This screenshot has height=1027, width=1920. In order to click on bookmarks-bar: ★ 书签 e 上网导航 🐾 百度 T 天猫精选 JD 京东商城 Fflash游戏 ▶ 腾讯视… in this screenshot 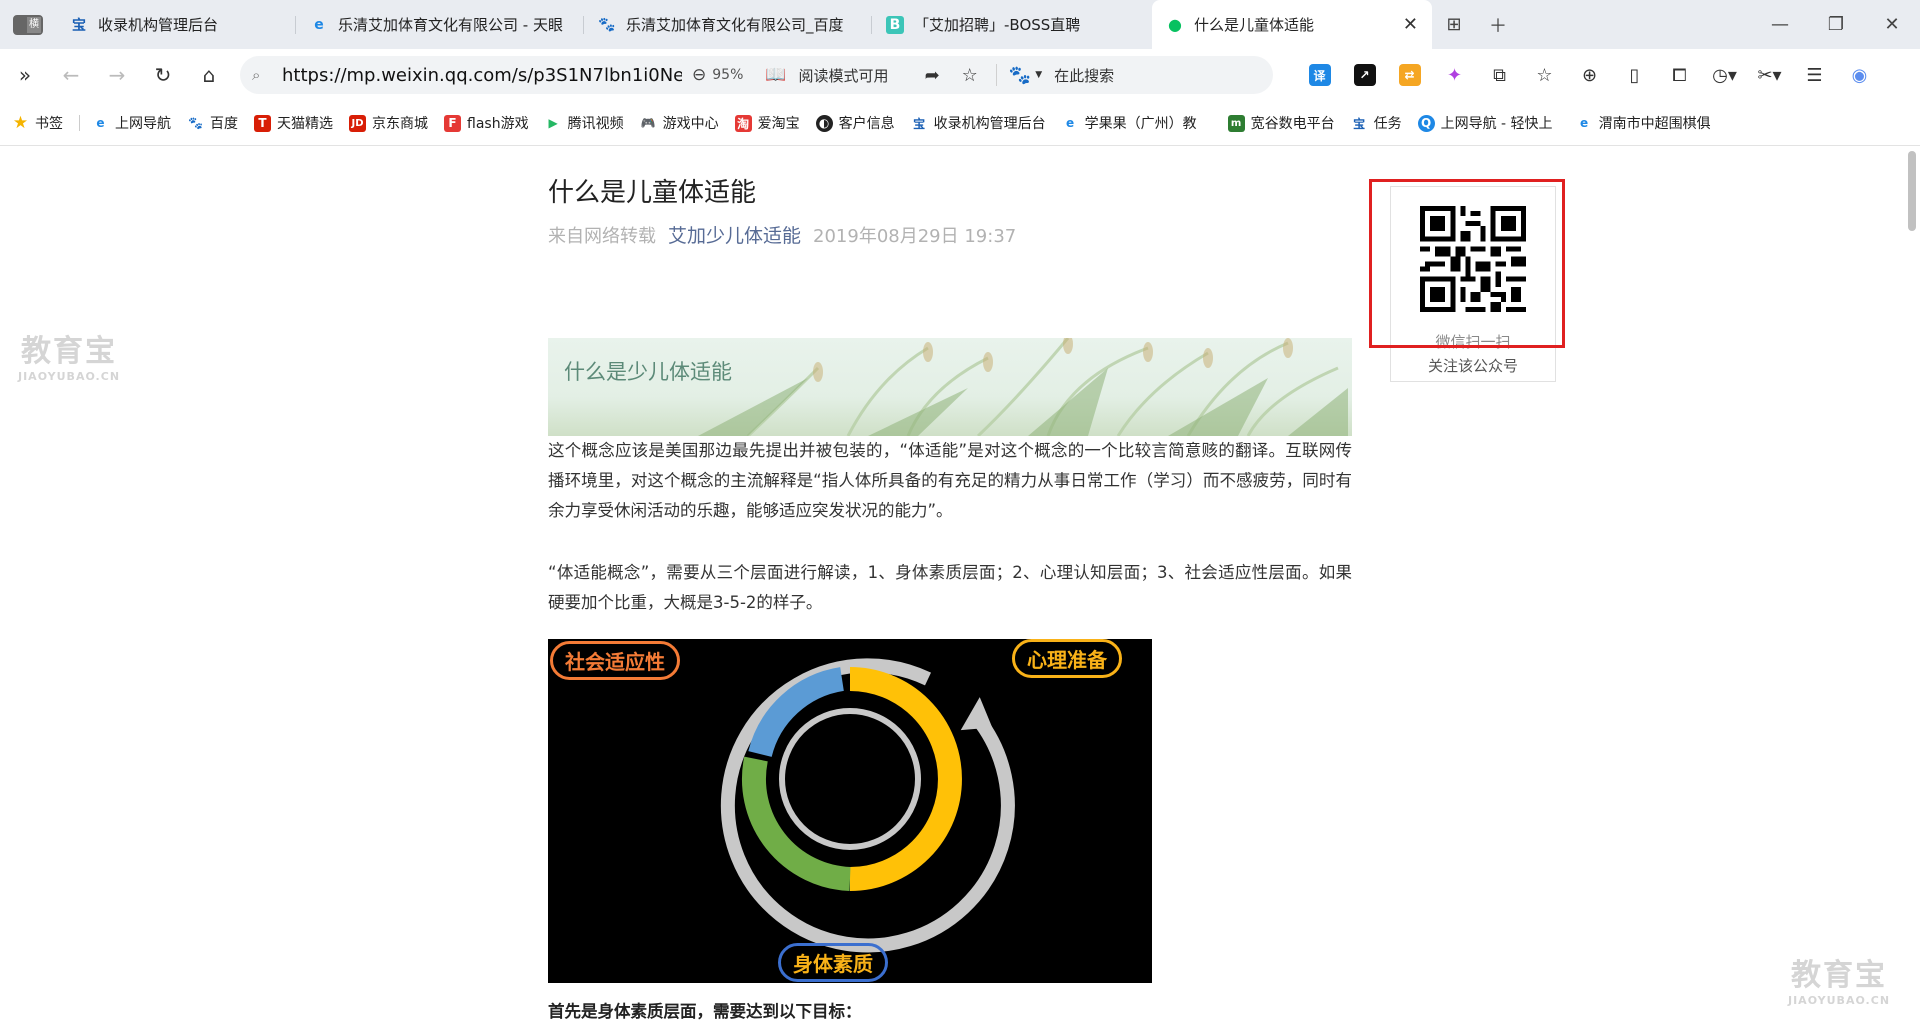, I will do `click(960, 123)`.